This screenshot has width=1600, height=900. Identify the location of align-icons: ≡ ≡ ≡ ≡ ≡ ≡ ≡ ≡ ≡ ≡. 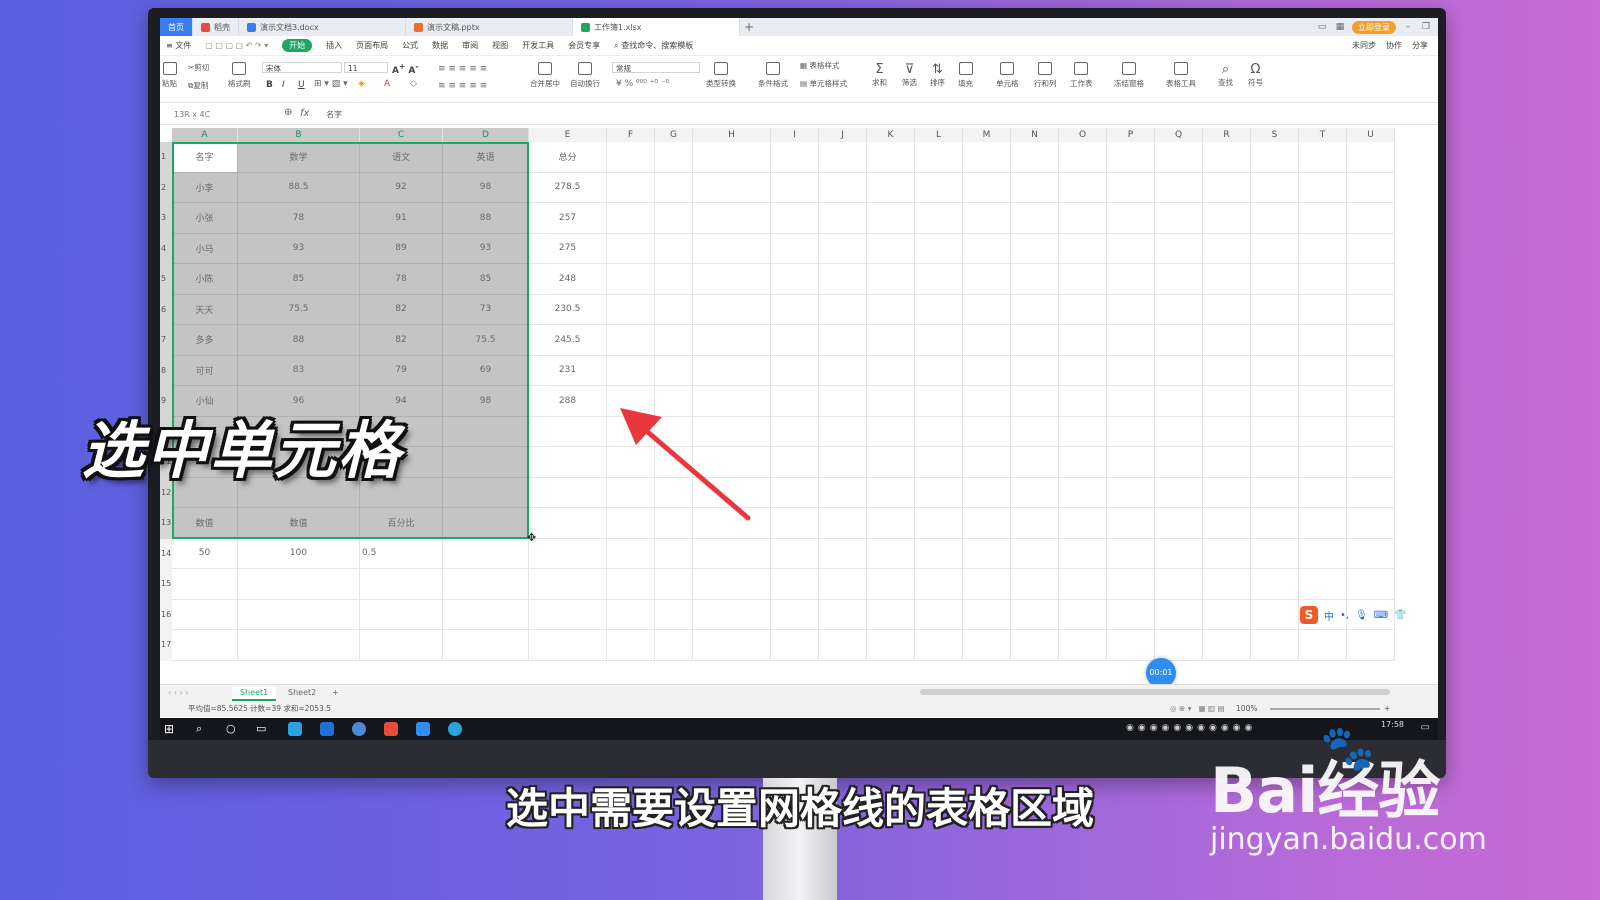
(462, 78).